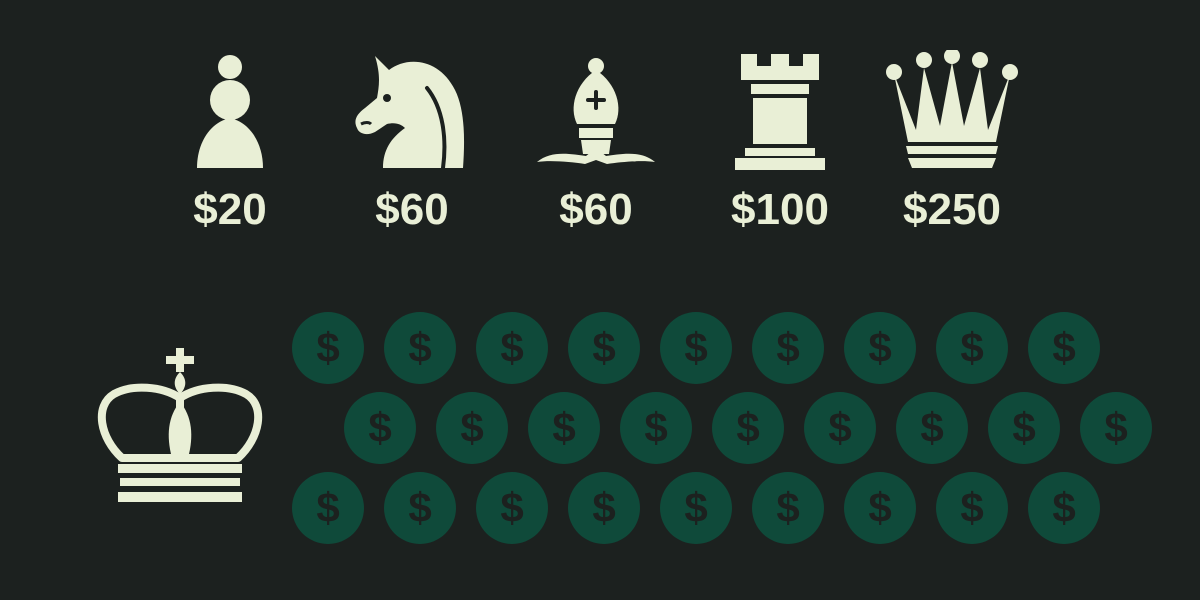 The height and width of the screenshot is (600, 1200). Describe the element at coordinates (596, 209) in the screenshot. I see `bishop-price: $60` at that location.